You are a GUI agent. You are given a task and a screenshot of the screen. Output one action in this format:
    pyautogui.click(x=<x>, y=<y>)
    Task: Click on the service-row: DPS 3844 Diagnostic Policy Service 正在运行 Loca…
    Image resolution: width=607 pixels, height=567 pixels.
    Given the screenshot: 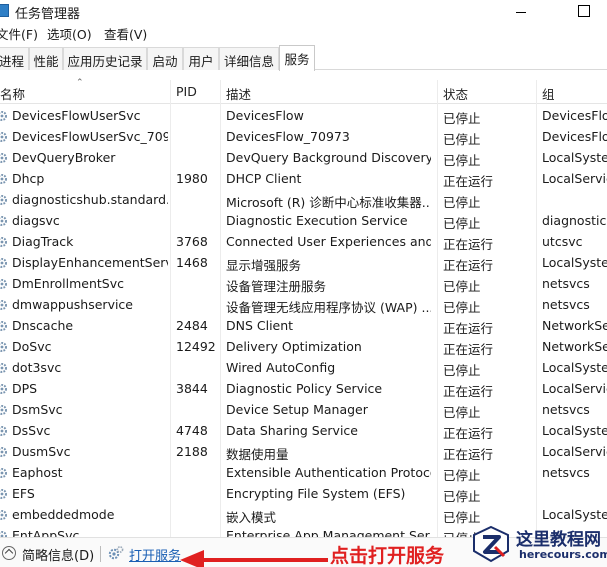 What is the action you would take?
    pyautogui.click(x=303, y=388)
    